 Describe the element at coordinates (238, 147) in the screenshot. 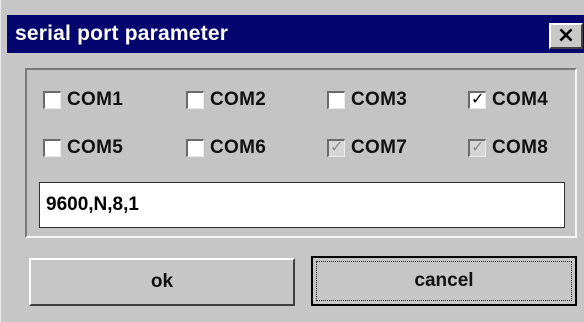

I see `checkbox-label: COM6` at that location.